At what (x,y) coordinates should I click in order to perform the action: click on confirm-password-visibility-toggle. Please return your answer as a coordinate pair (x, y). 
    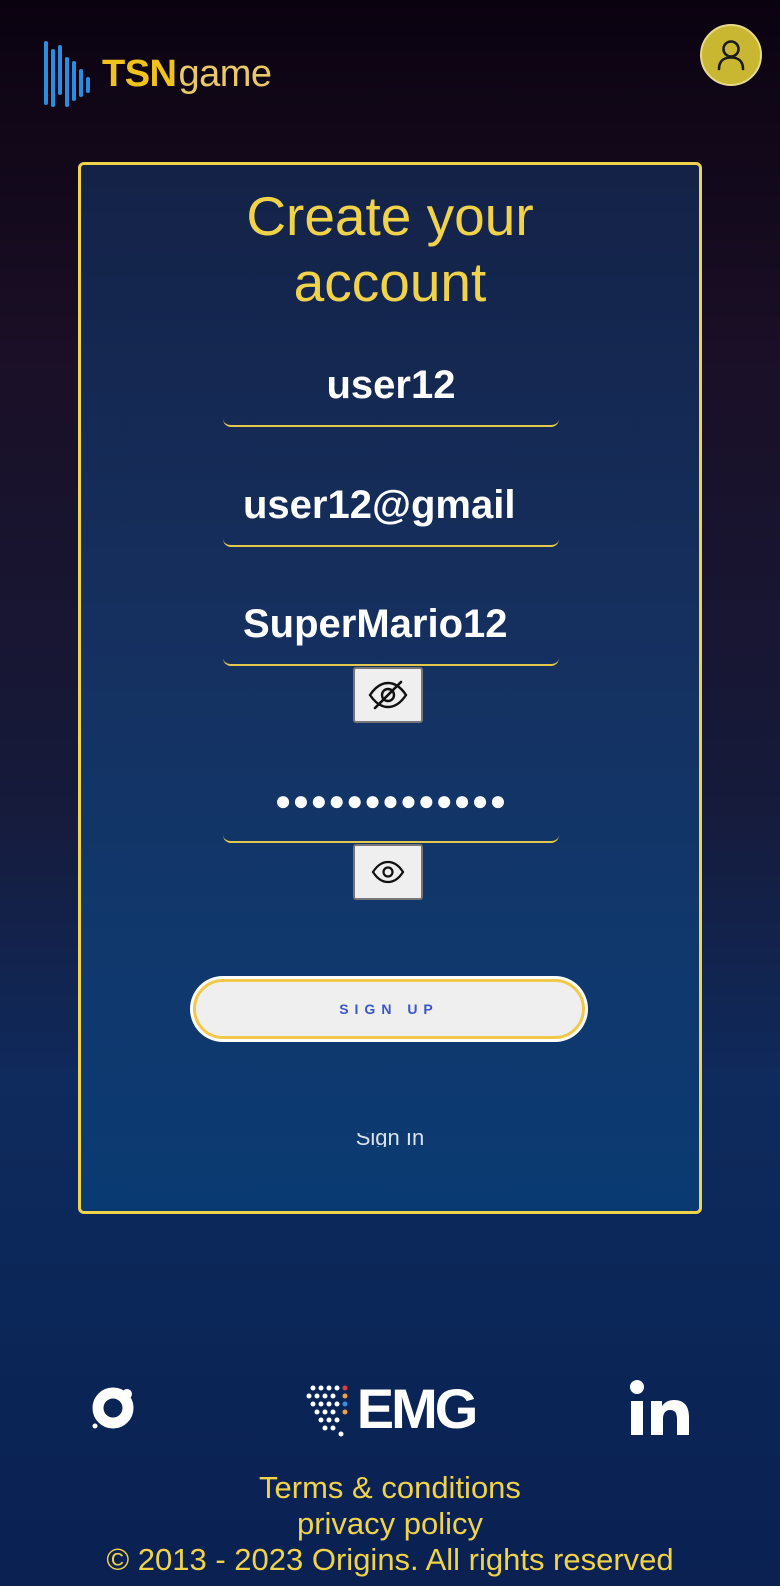
    Looking at the image, I should click on (388, 872).